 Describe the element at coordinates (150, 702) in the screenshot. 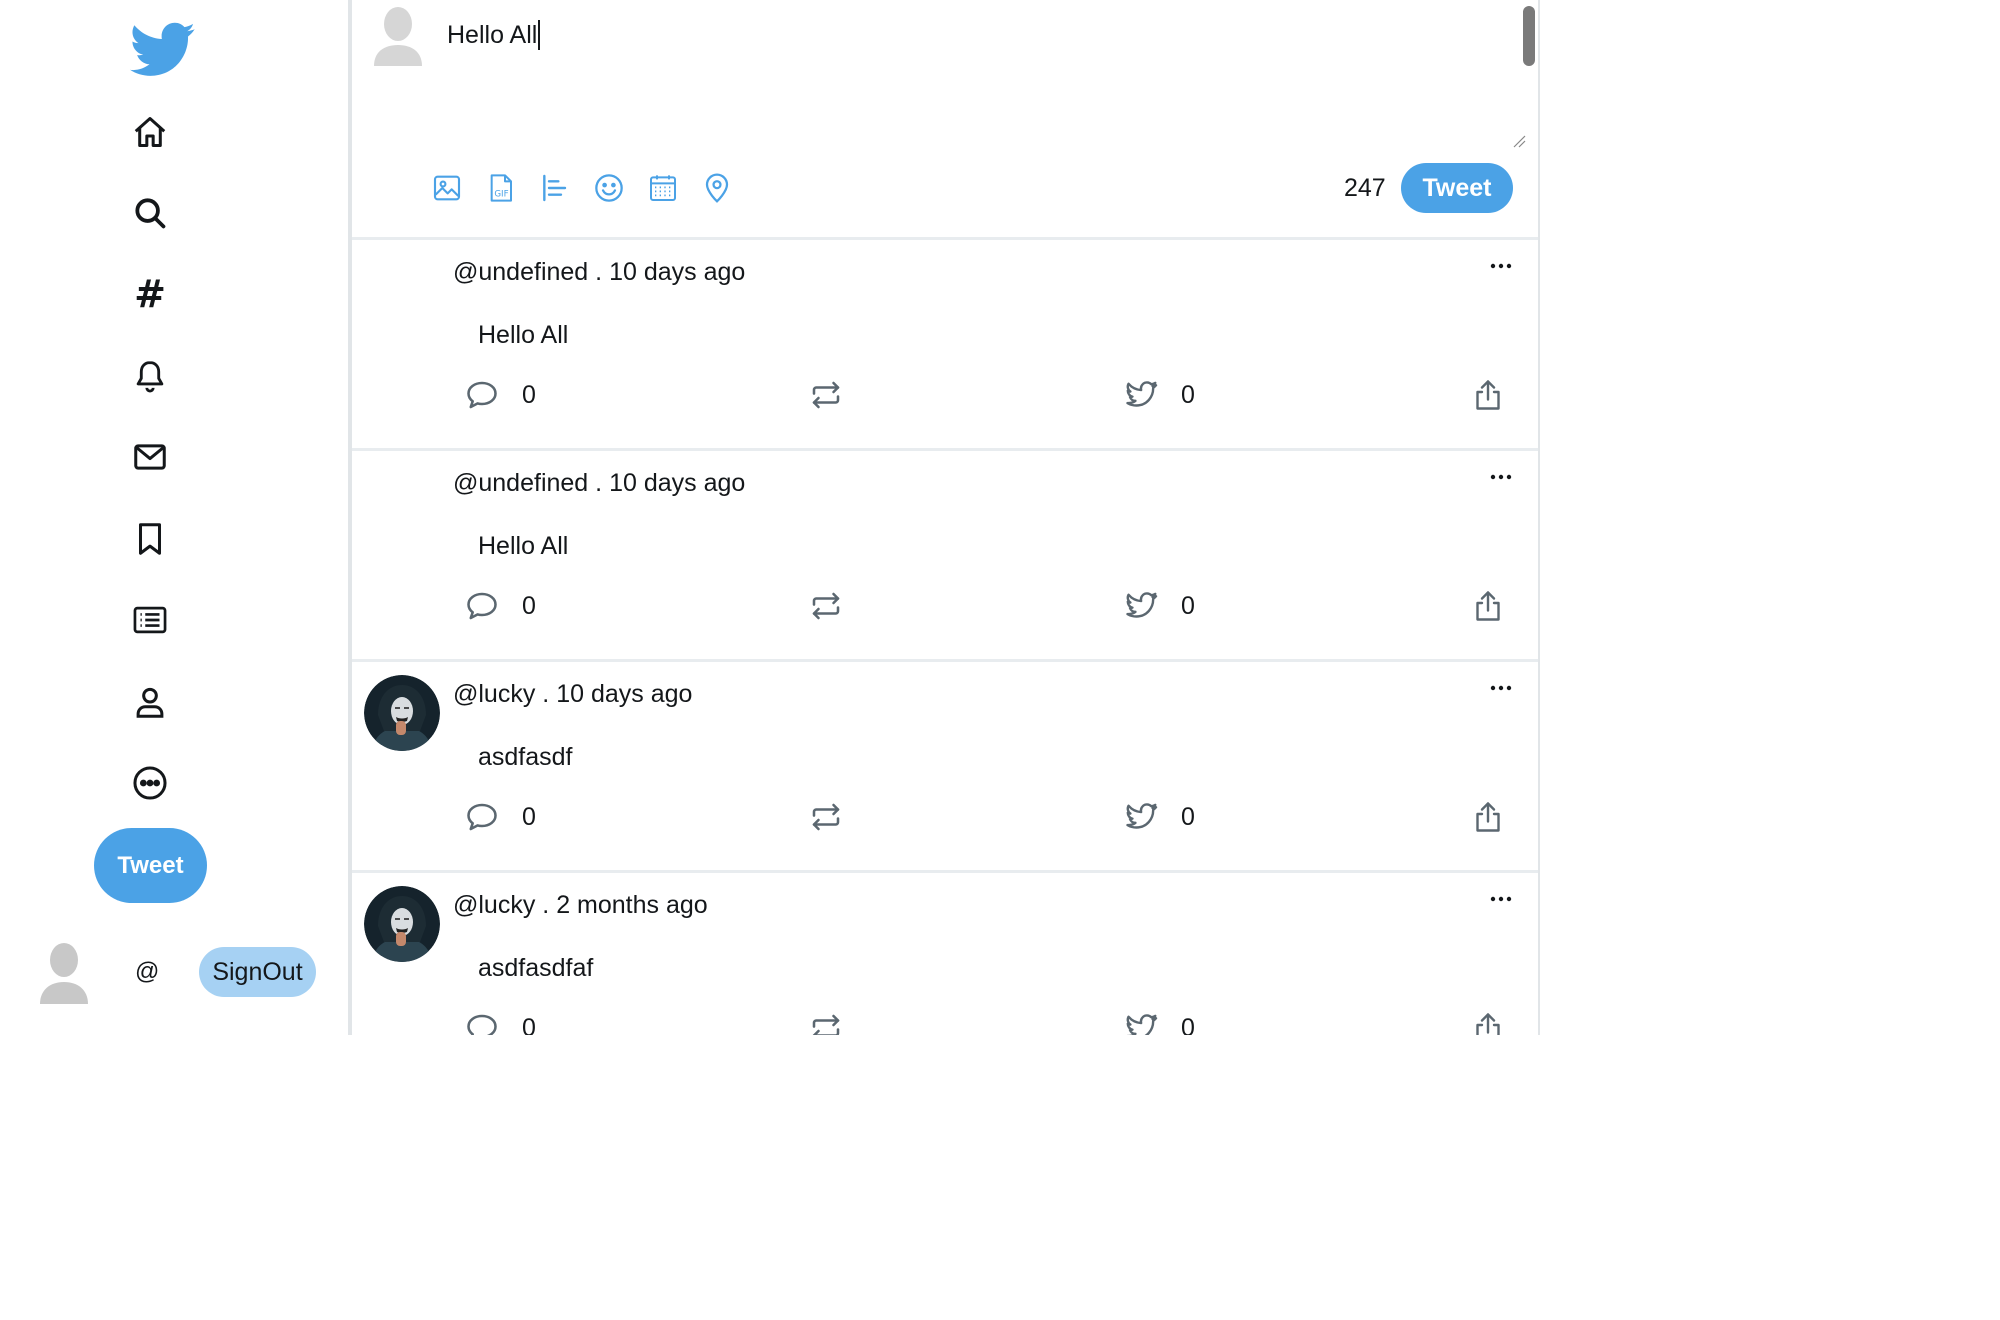

I see `profile-icon` at that location.